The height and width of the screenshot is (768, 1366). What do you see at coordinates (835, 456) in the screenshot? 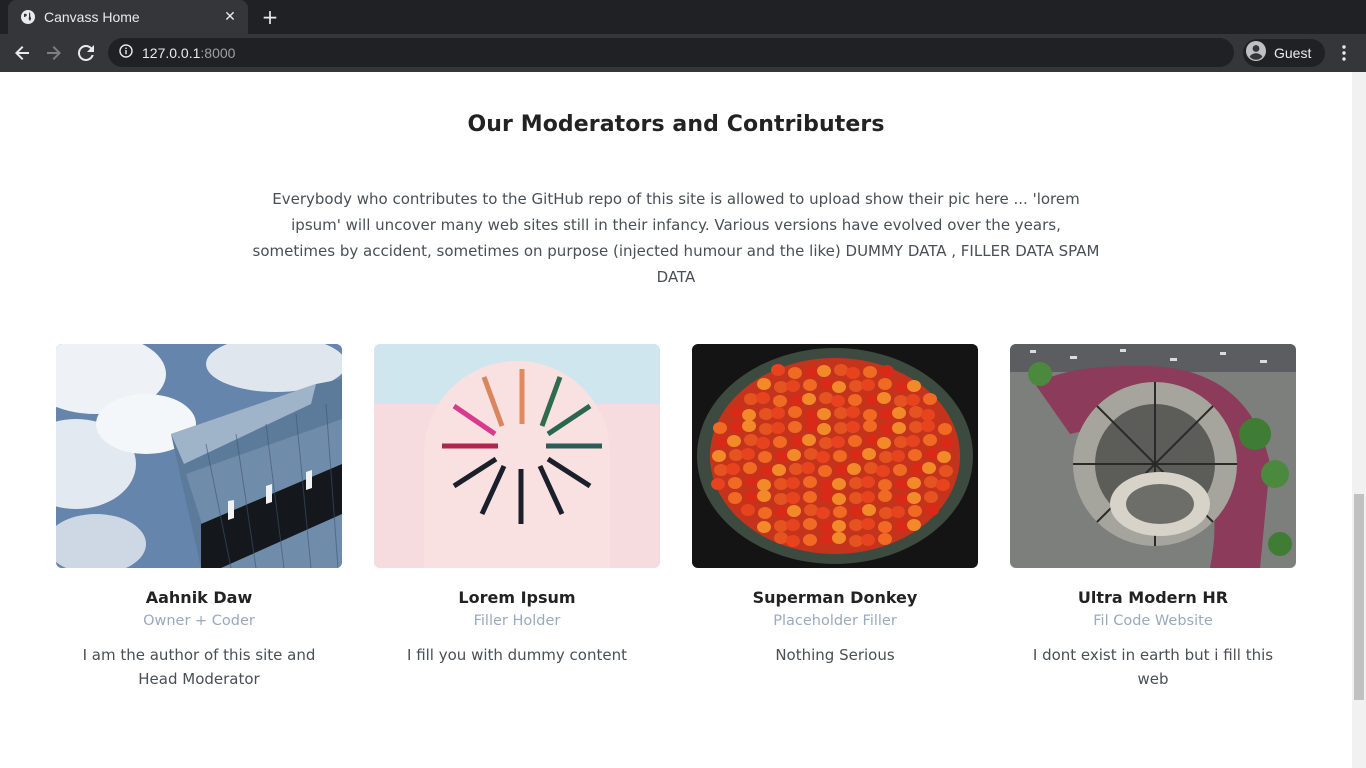
I see `tomatoes-basket-photo` at bounding box center [835, 456].